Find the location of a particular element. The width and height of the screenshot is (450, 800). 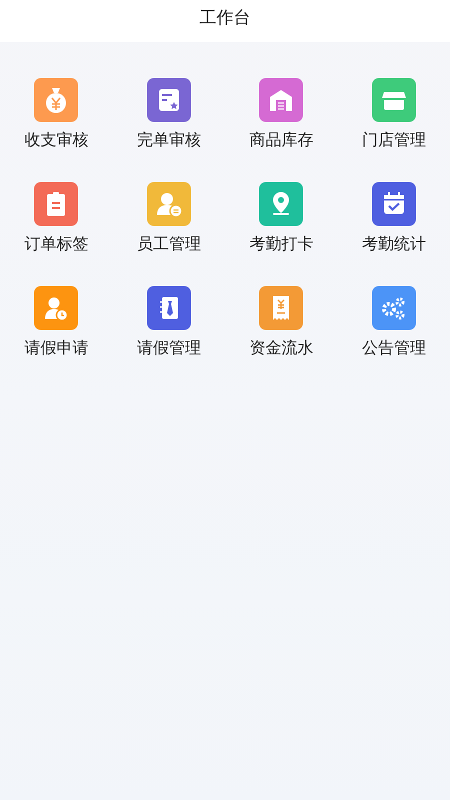

clipboard-icon is located at coordinates (56, 204).